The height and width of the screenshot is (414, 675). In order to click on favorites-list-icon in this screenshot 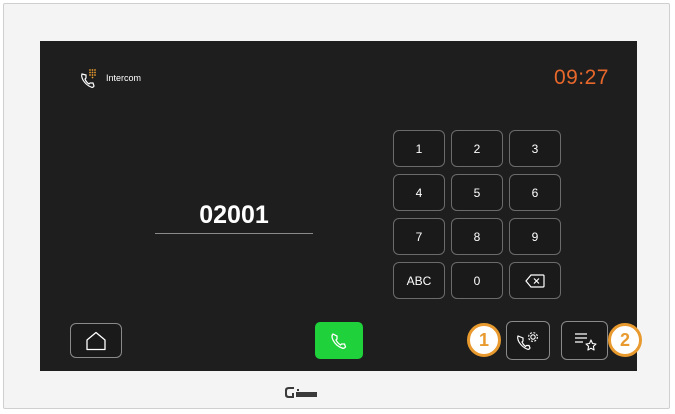, I will do `click(585, 341)`.